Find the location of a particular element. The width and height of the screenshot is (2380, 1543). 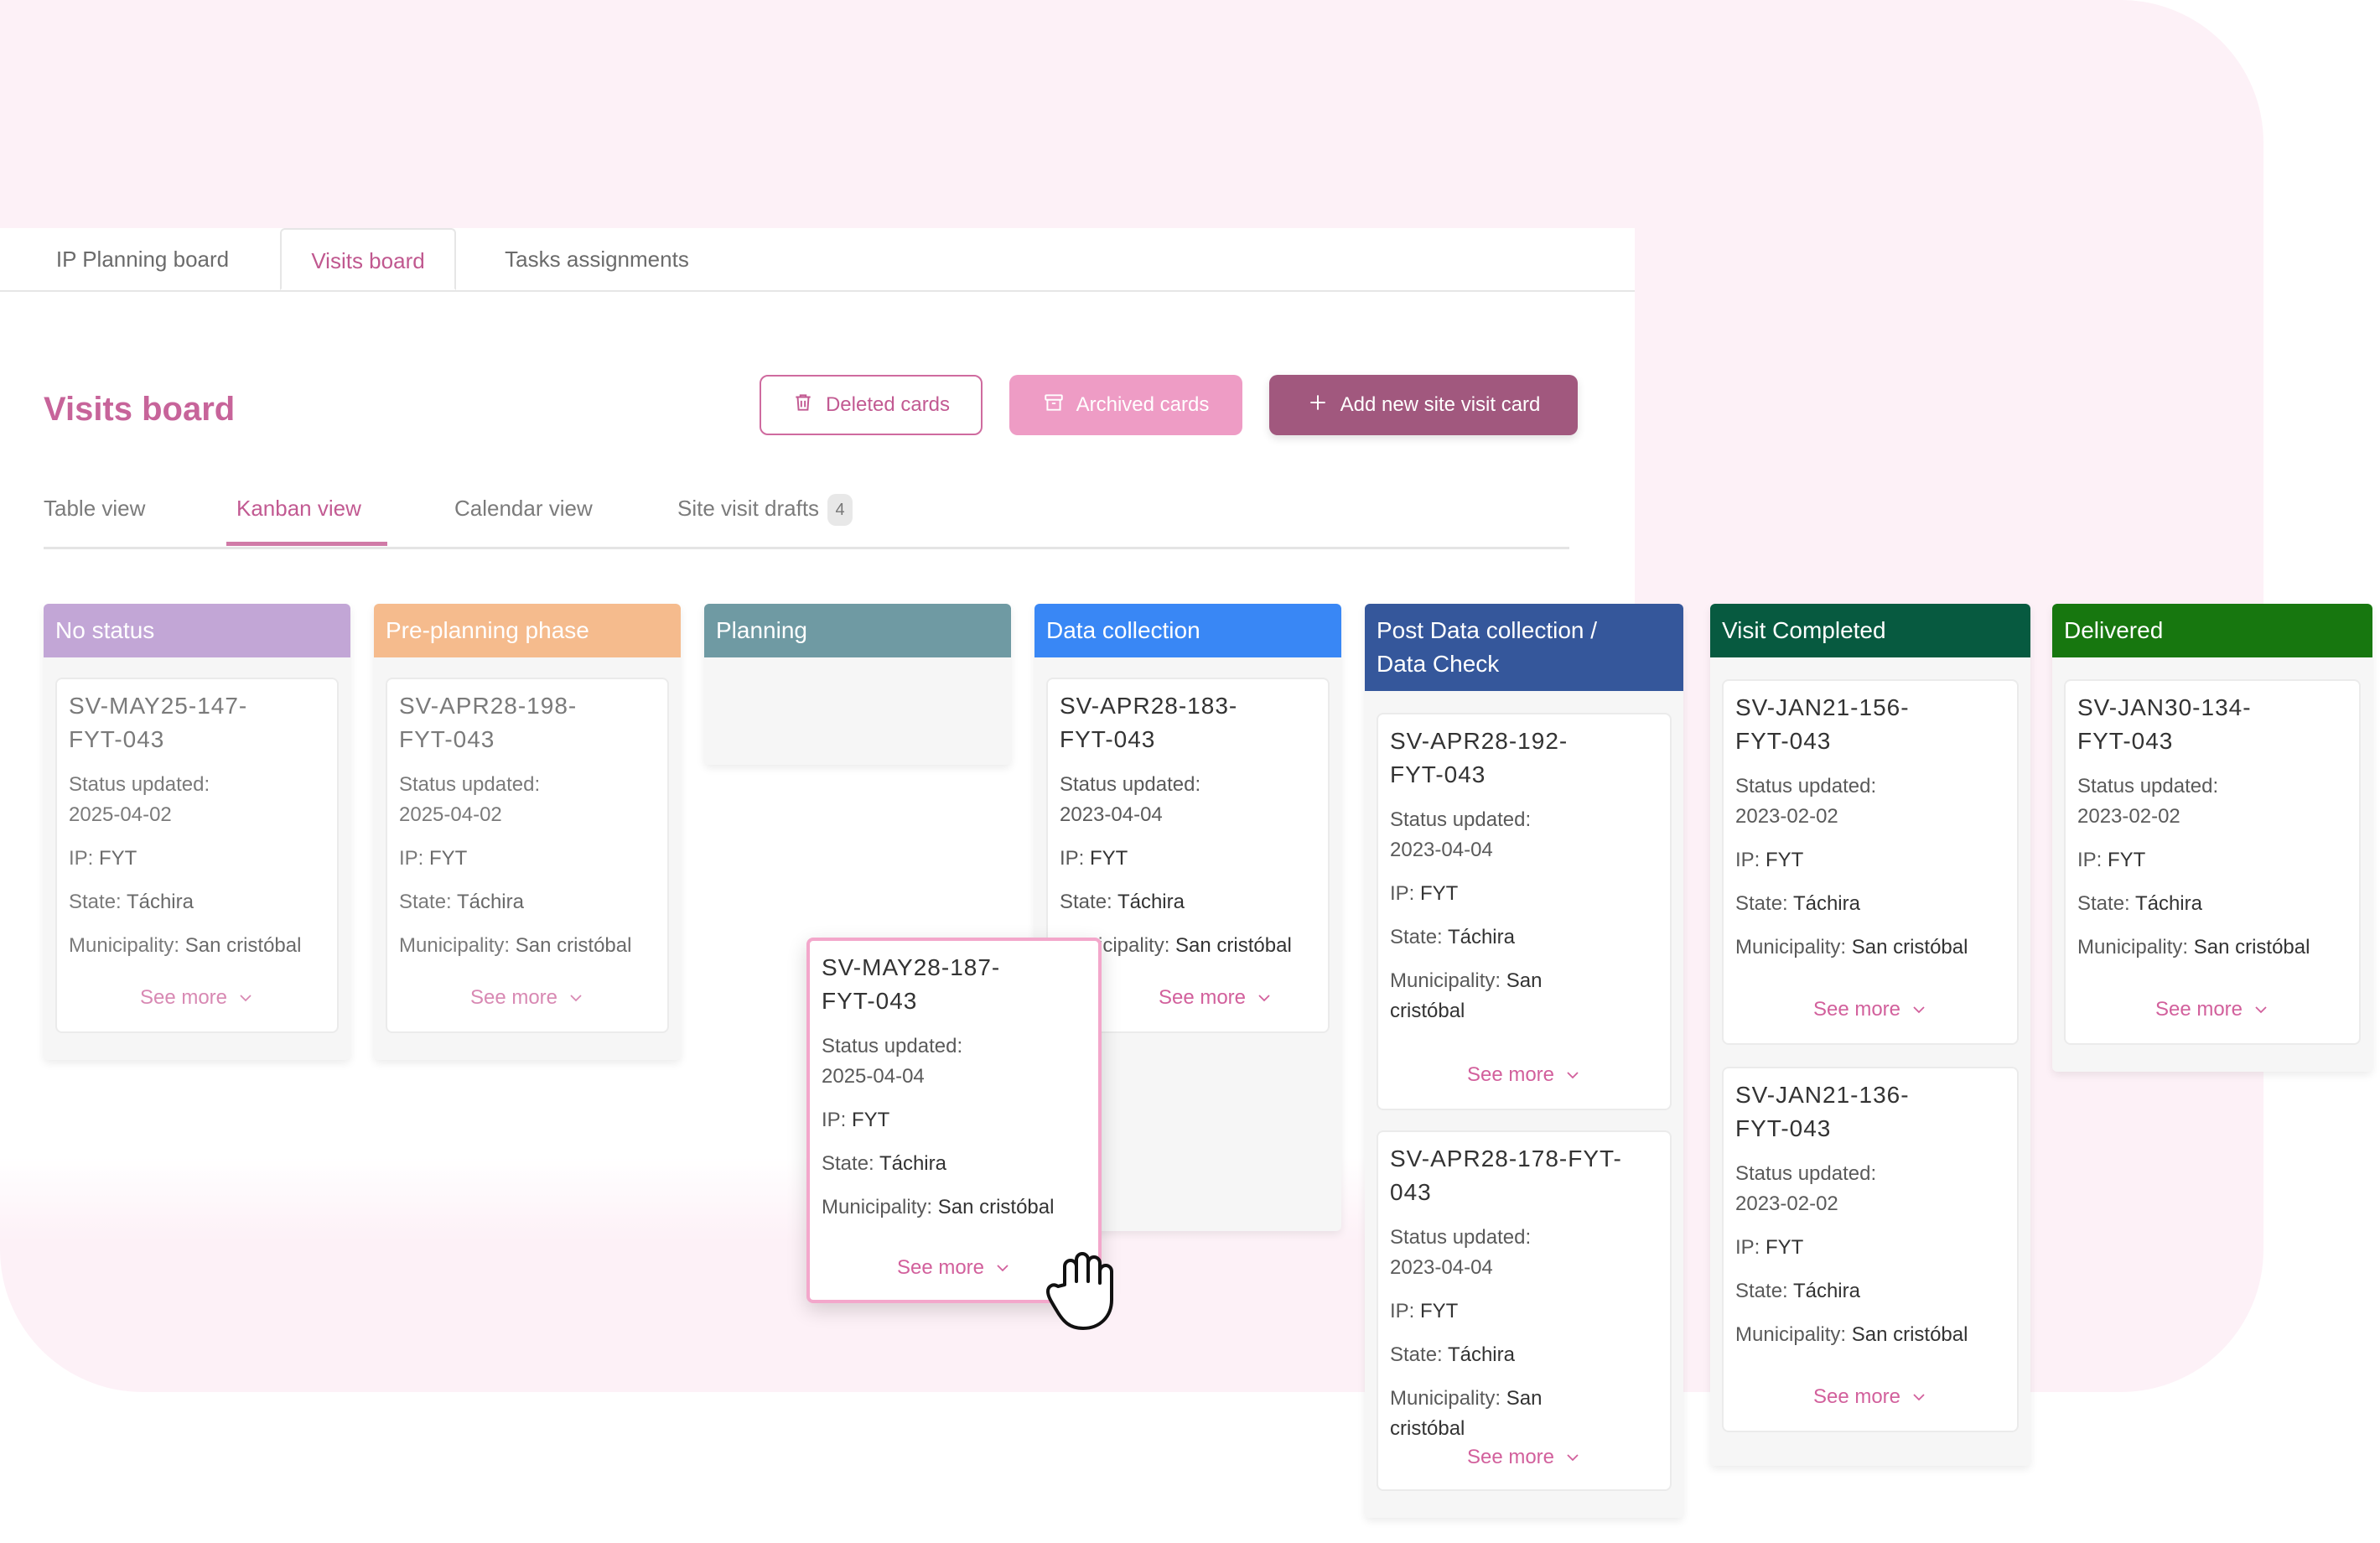

tab-ip-planning-board: IP Planning board is located at coordinates (142, 259).